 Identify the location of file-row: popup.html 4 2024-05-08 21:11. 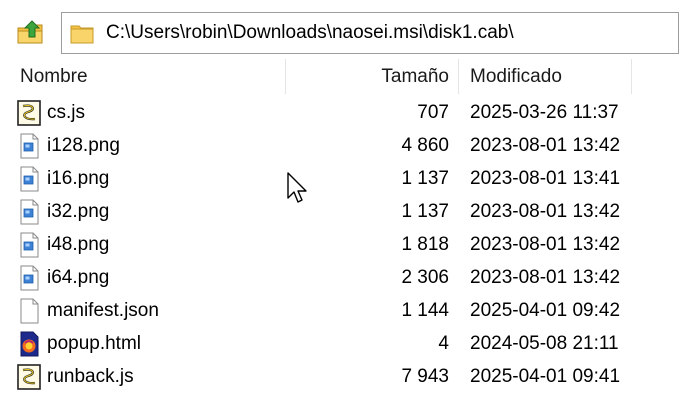
(344, 343).